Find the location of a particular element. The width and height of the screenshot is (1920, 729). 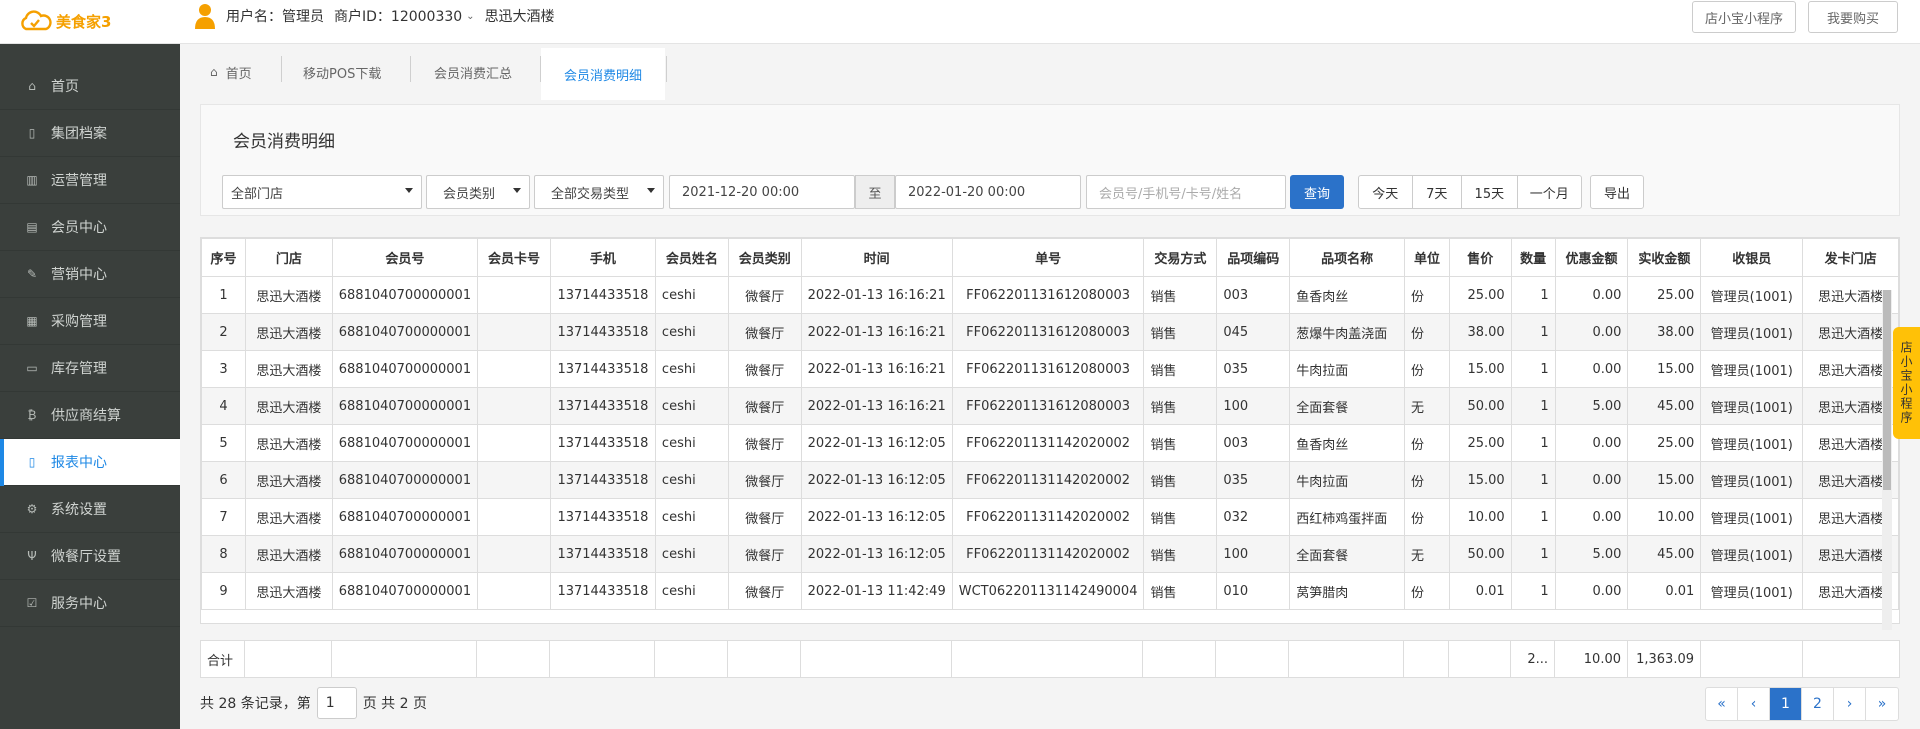

export-button: 导出 is located at coordinates (1617, 192).